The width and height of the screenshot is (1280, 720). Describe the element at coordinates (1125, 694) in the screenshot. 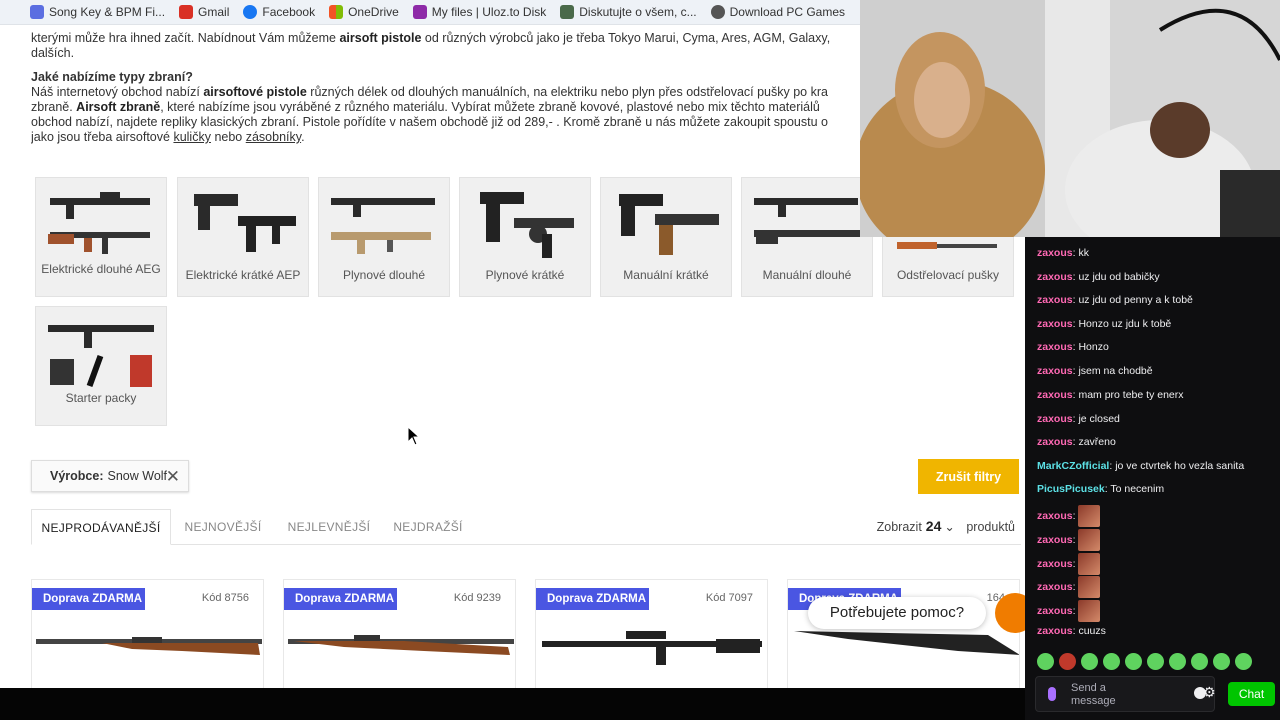

I see `chat-input: Send a message` at that location.